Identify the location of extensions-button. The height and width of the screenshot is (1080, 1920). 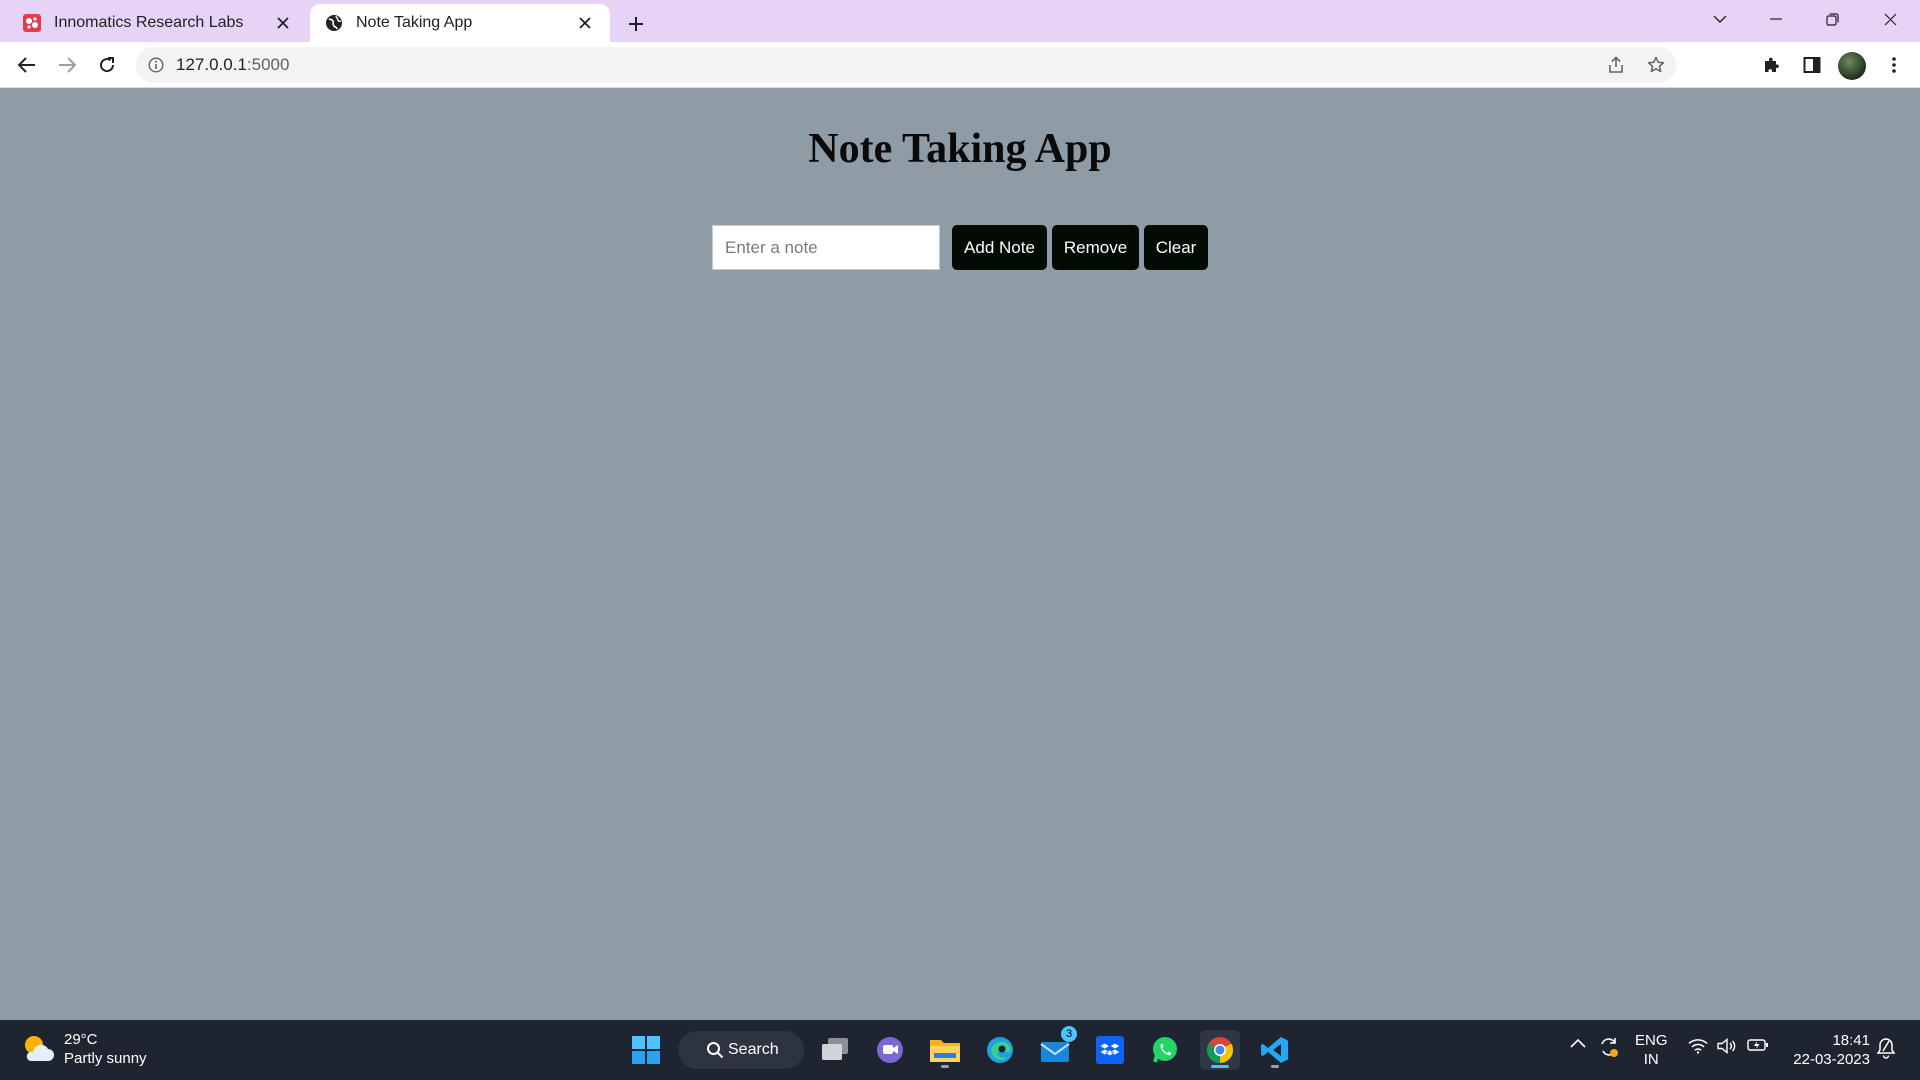
(1772, 65).